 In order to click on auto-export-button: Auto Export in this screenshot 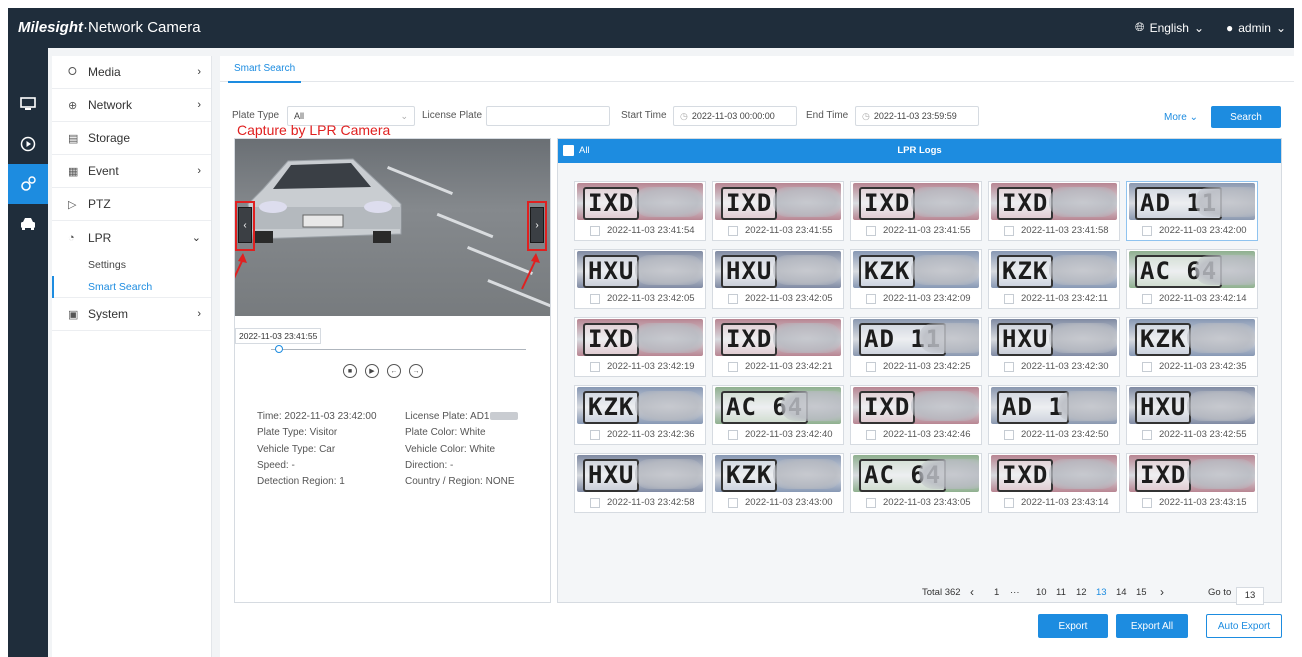, I will do `click(1244, 626)`.